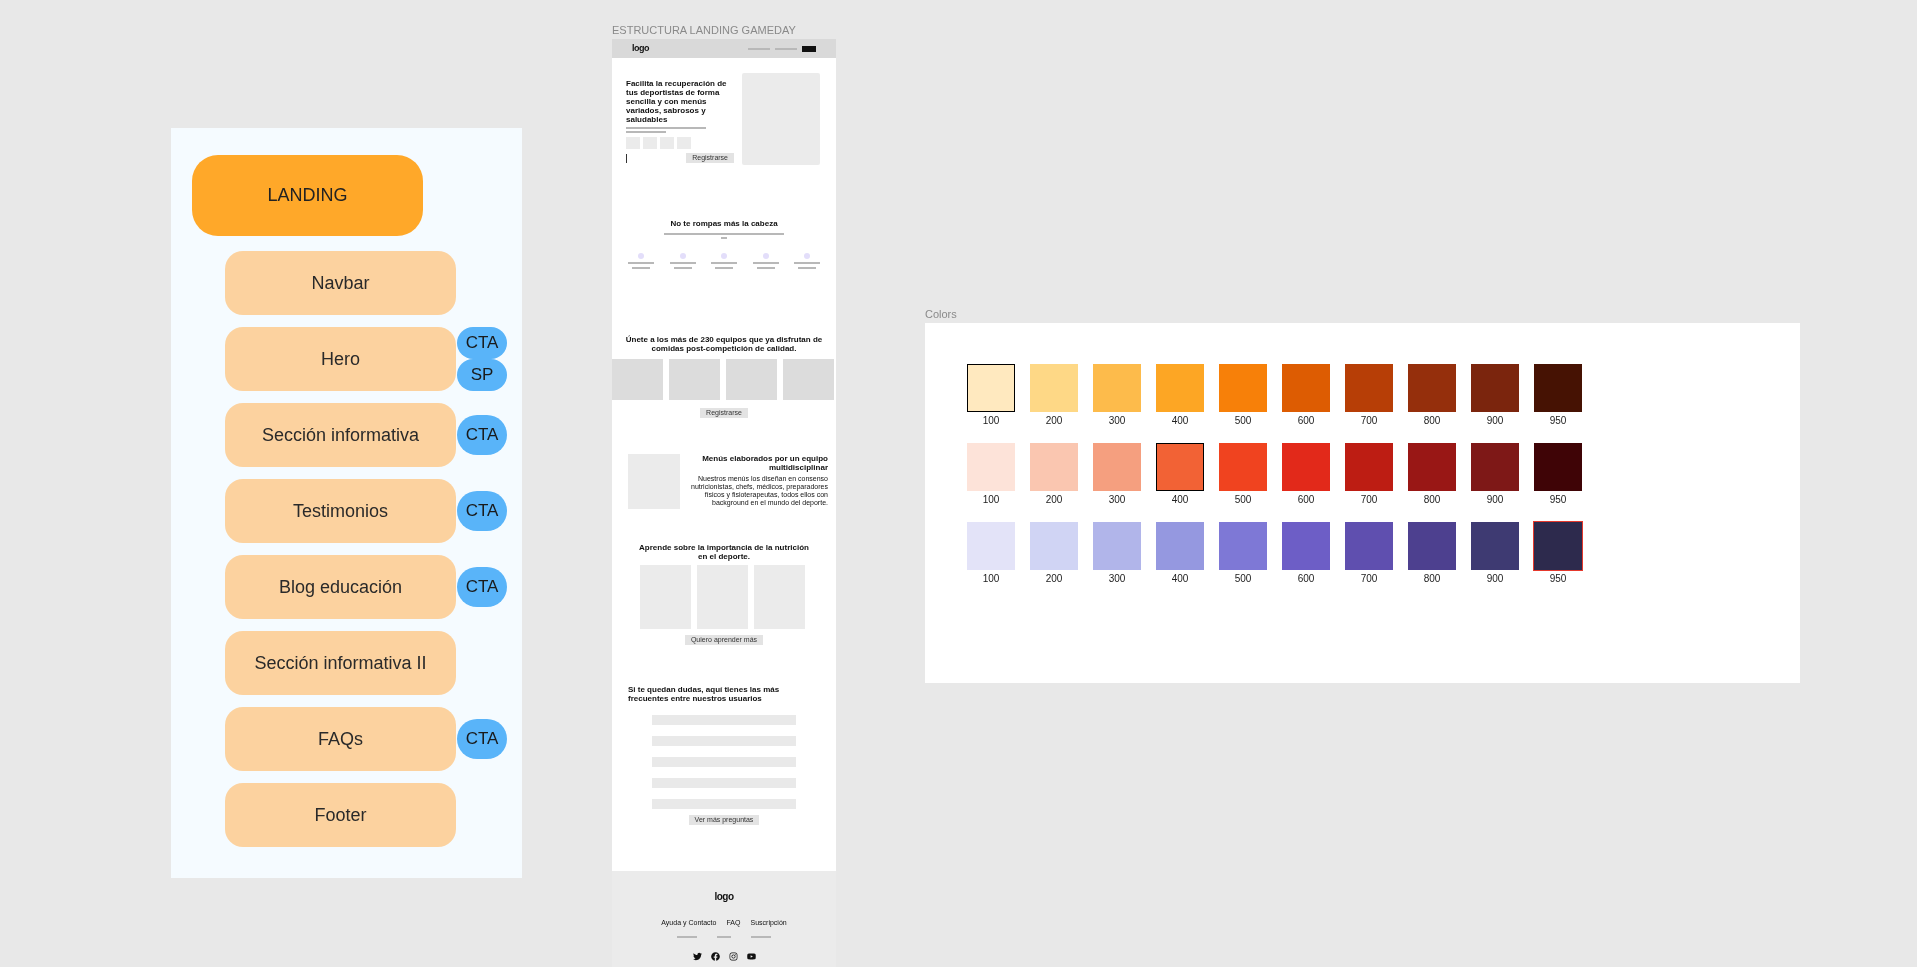  I want to click on section-node: Footer, so click(340, 815).